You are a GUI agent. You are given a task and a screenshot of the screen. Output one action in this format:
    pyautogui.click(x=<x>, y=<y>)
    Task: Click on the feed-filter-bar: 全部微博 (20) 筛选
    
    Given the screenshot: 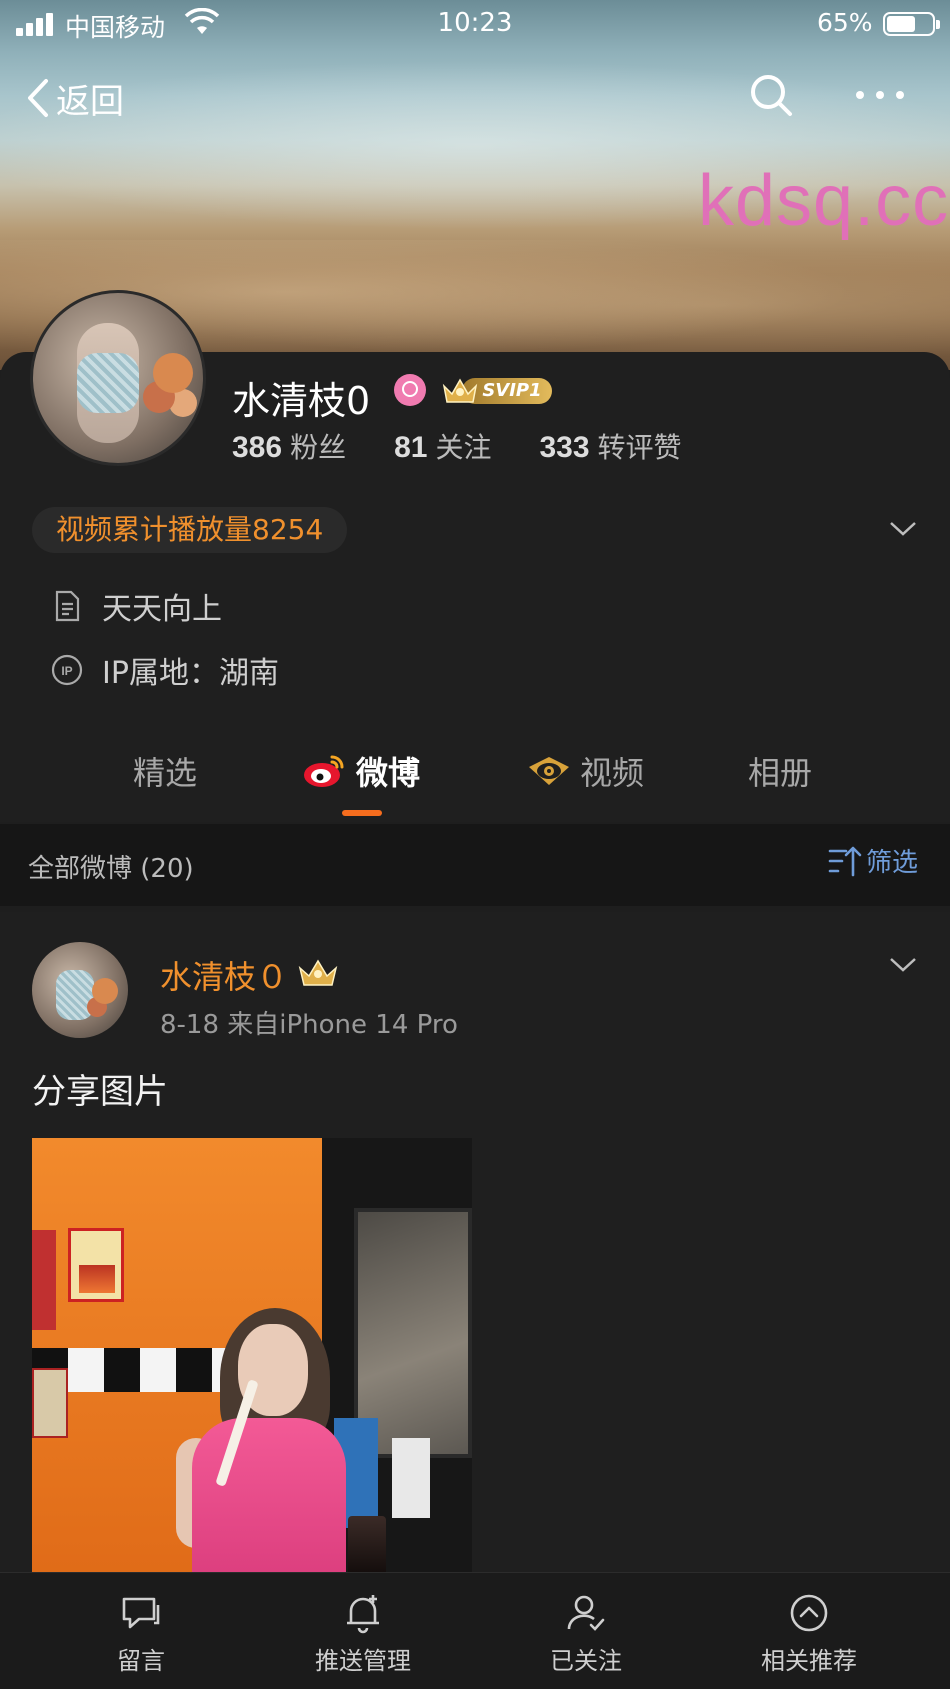 What is the action you would take?
    pyautogui.click(x=475, y=865)
    